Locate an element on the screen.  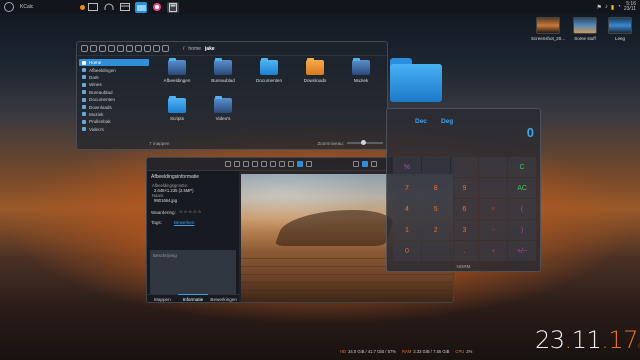
key-2: 2 is located at coordinates (435, 230).